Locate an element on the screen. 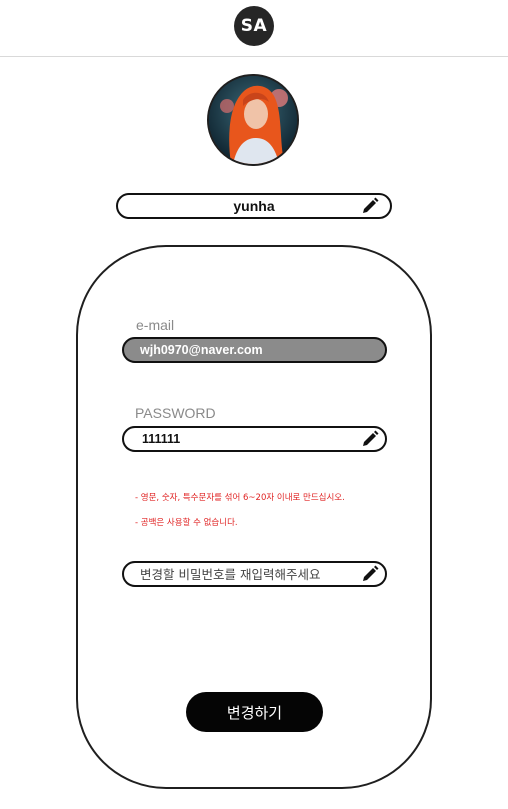 The image size is (508, 809). nickname-text: yunha is located at coordinates (254, 206).